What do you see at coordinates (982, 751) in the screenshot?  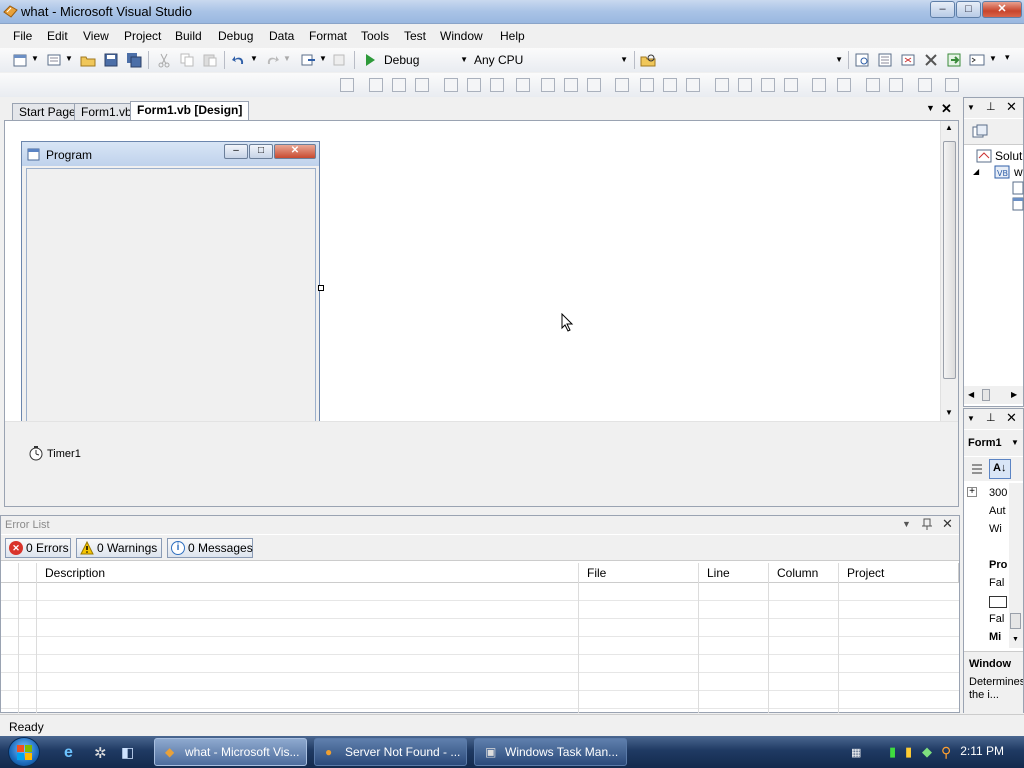 I see `clock: 2:11 PM` at bounding box center [982, 751].